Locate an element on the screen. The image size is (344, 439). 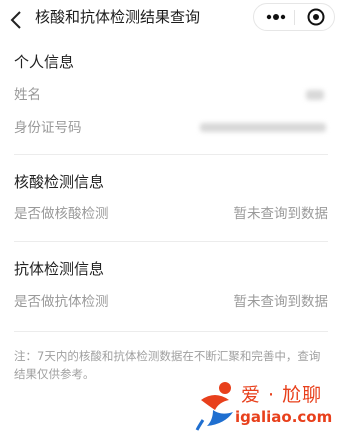
id-label: 身份证号码 is located at coordinates (48, 128).